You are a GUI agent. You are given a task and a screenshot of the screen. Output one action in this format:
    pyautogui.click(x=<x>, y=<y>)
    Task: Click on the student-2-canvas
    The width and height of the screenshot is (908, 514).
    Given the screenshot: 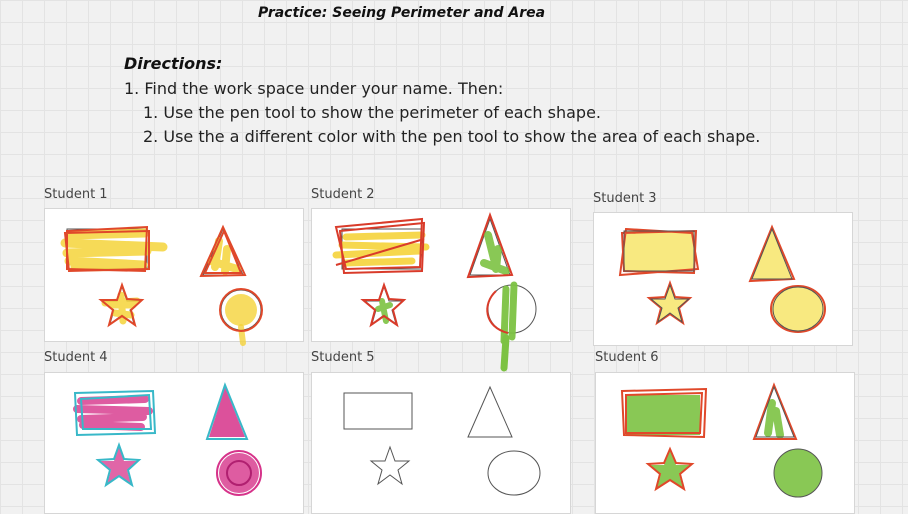 What is the action you would take?
    pyautogui.click(x=441, y=277)
    